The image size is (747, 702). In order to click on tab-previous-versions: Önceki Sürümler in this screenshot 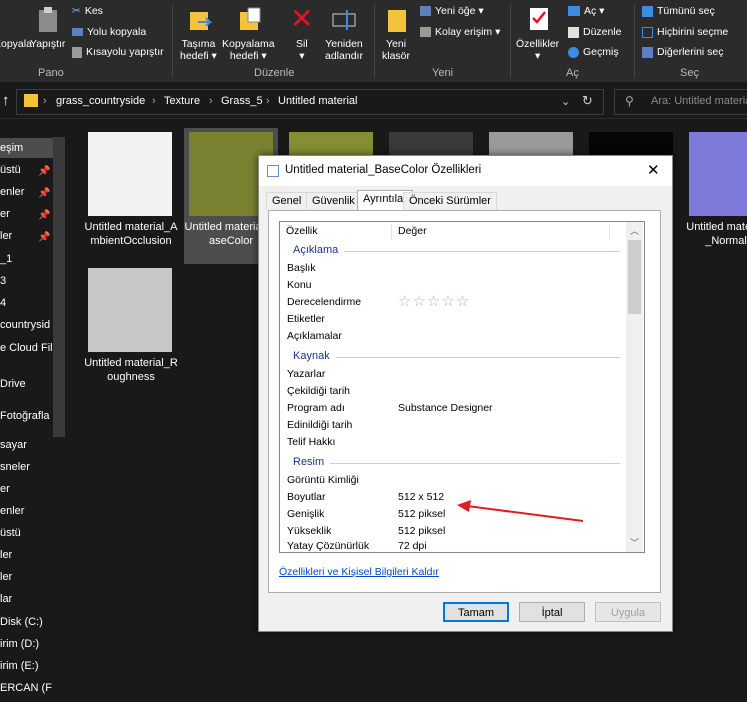, I will do `click(450, 201)`.